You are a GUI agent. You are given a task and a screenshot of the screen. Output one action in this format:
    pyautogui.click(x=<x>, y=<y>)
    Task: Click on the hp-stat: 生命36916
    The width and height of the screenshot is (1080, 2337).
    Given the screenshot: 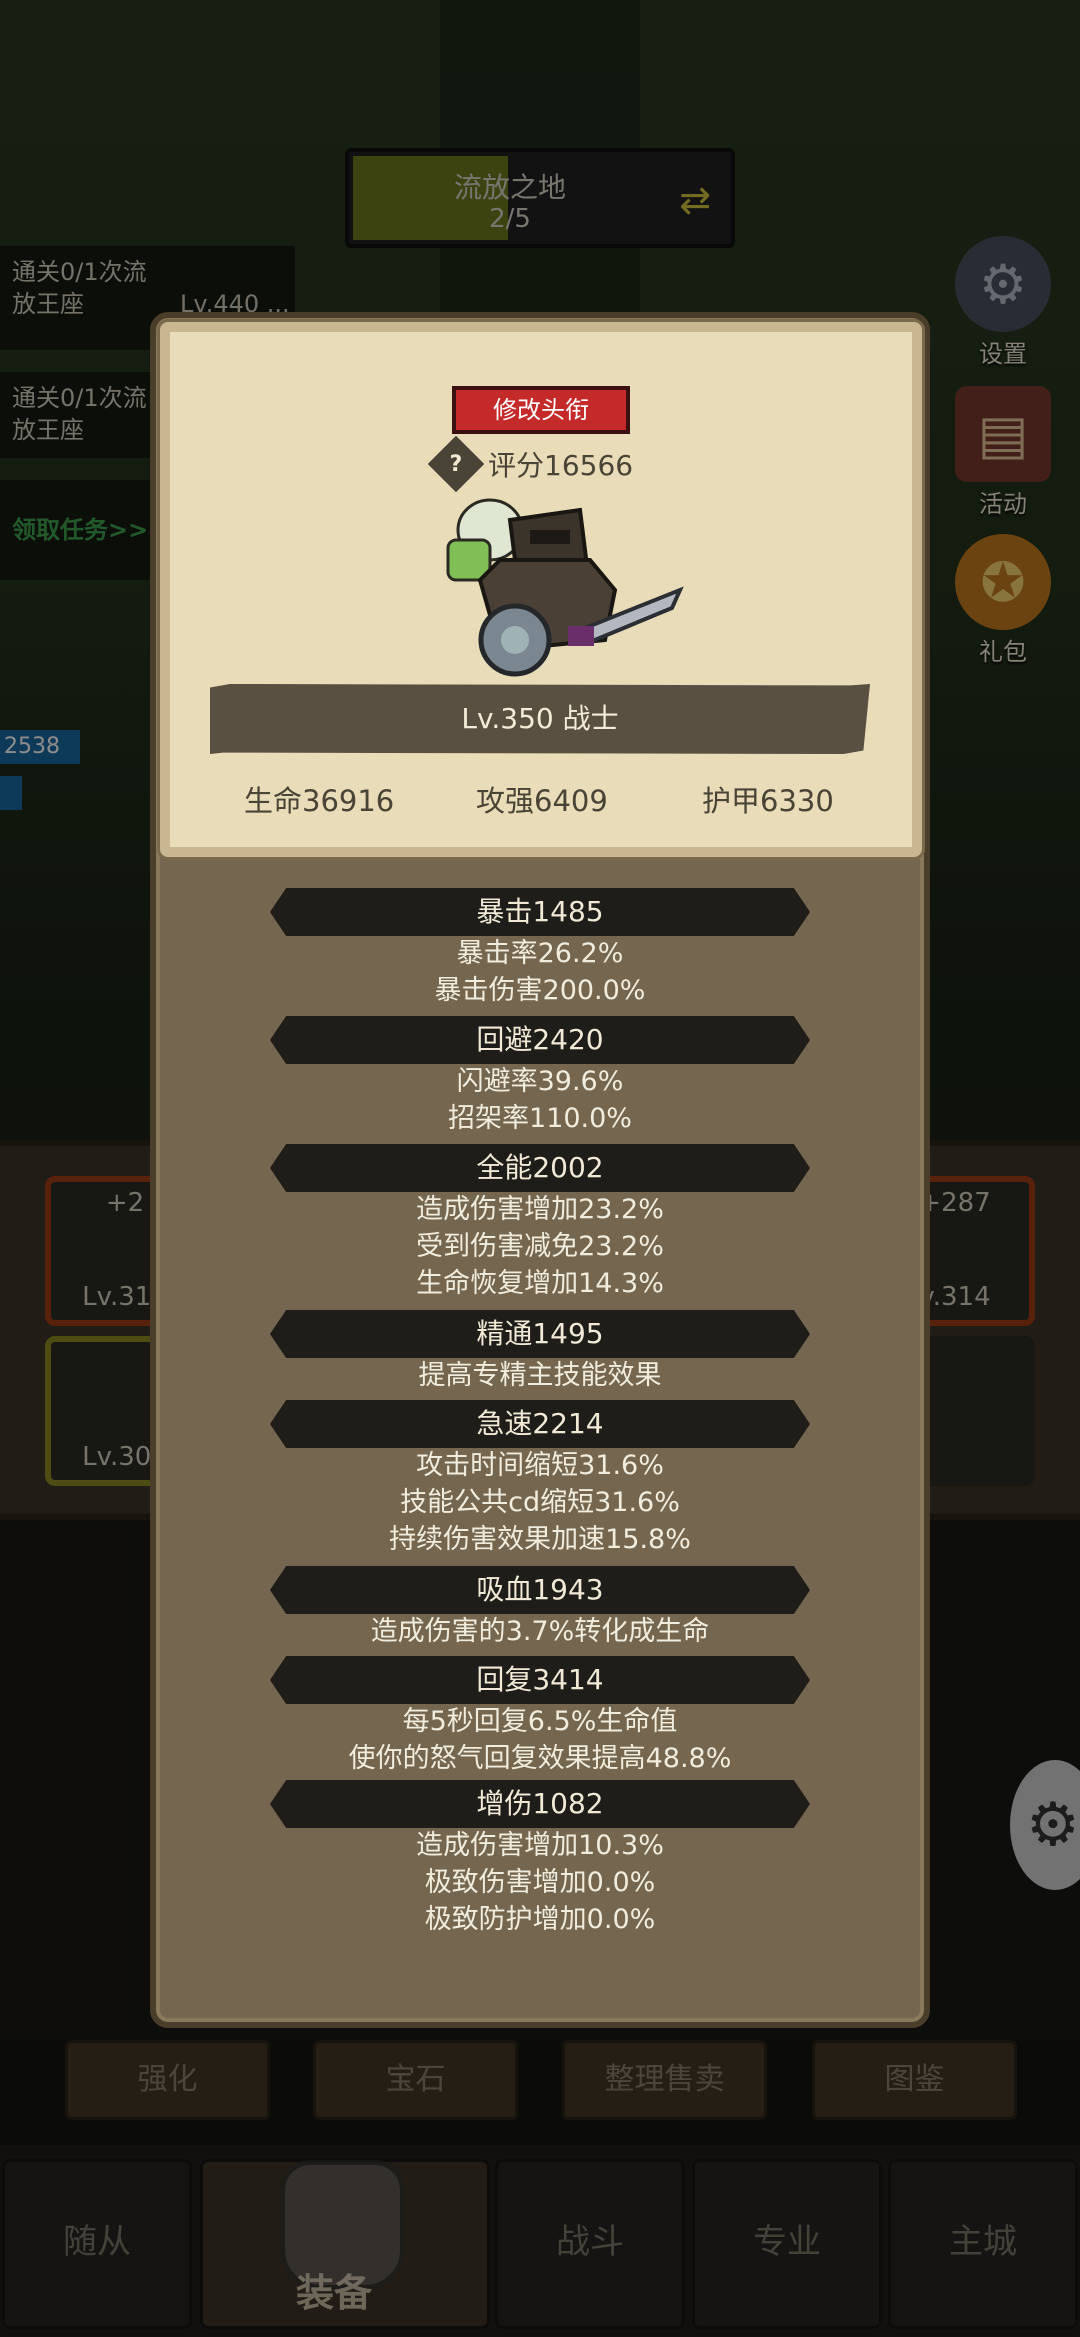 What is the action you would take?
    pyautogui.click(x=319, y=801)
    